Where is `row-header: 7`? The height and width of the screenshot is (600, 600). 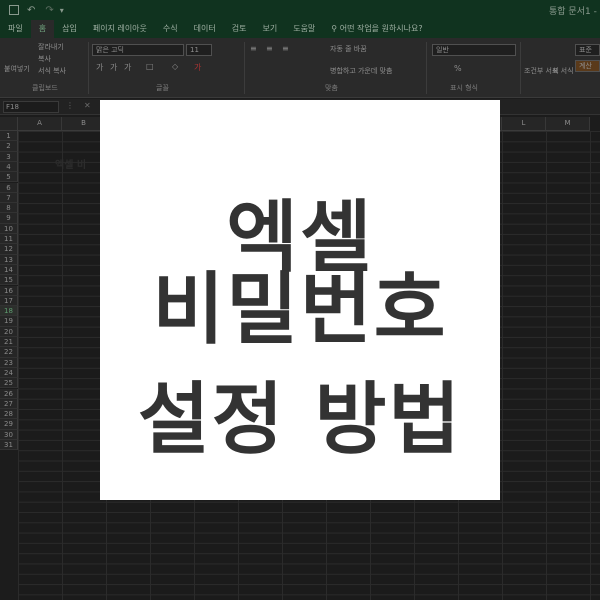 row-header: 7 is located at coordinates (9, 198).